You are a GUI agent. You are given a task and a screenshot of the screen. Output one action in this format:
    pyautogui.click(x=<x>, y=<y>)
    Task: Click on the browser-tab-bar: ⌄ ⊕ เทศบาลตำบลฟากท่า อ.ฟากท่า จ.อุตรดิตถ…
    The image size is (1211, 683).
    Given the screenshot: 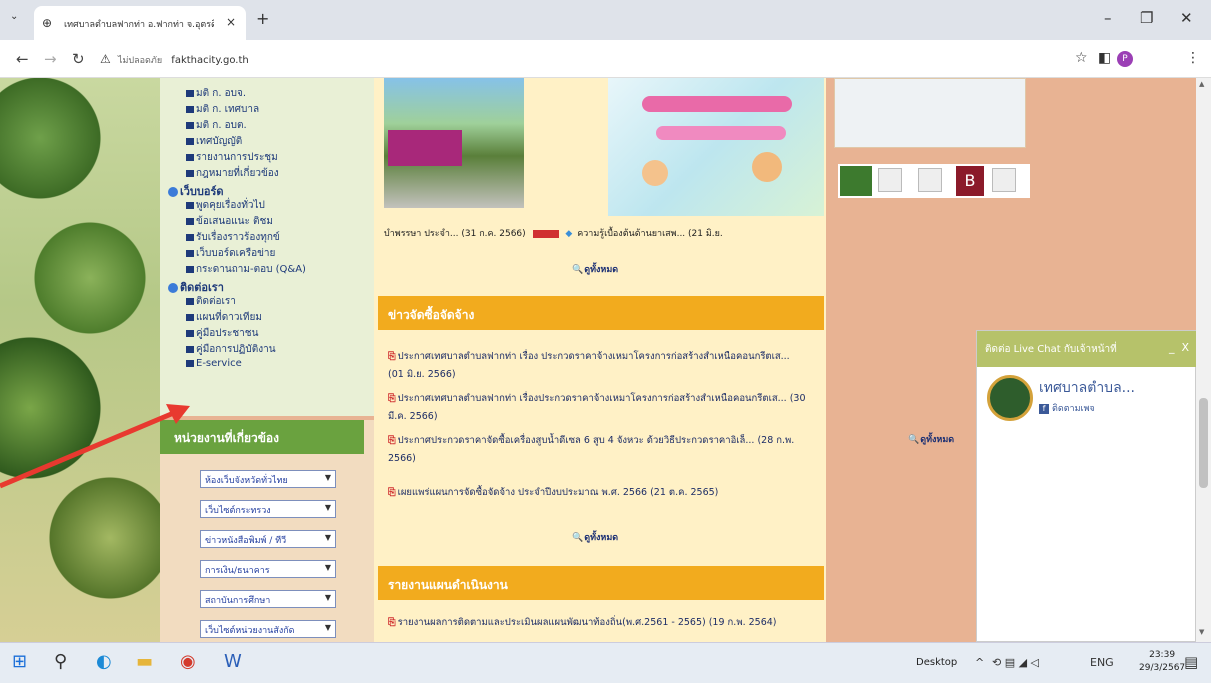 What is the action you would take?
    pyautogui.click(x=605, y=20)
    